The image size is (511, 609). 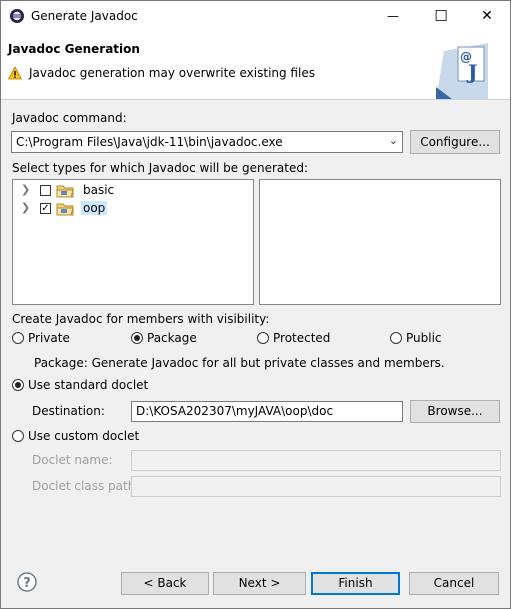 I want to click on doclet-name-label: Doclet name:, so click(x=72, y=460).